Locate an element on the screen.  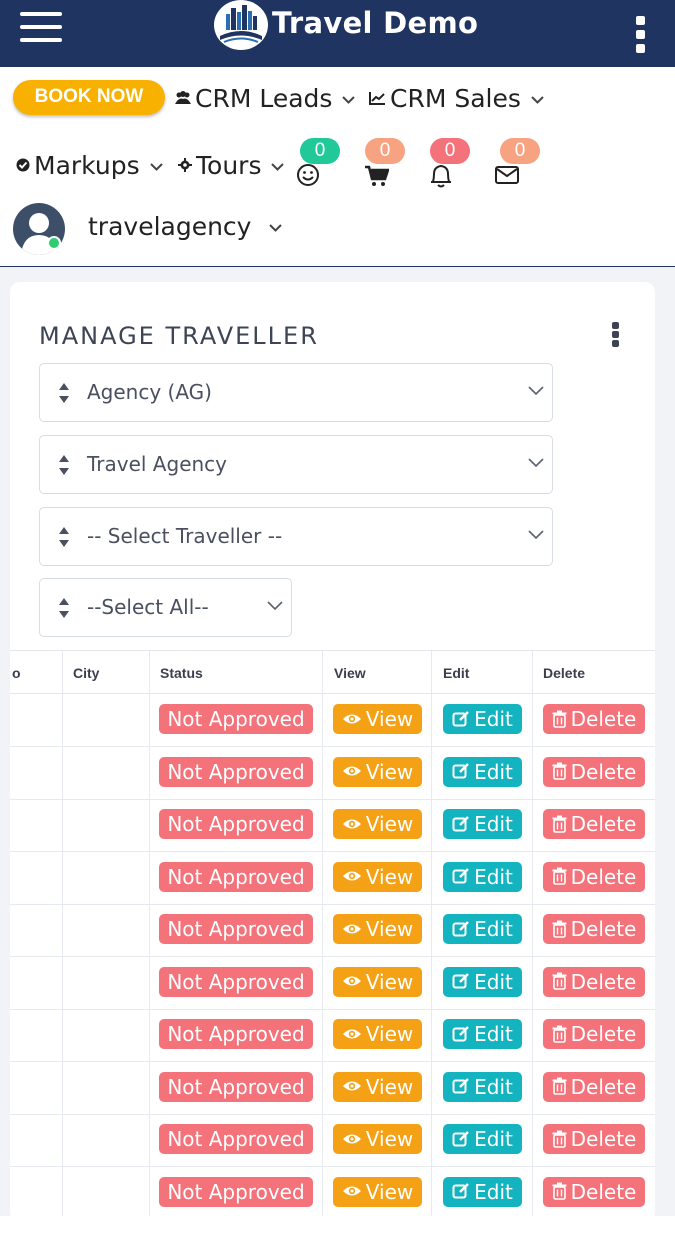
cart-icon is located at coordinates (377, 178).